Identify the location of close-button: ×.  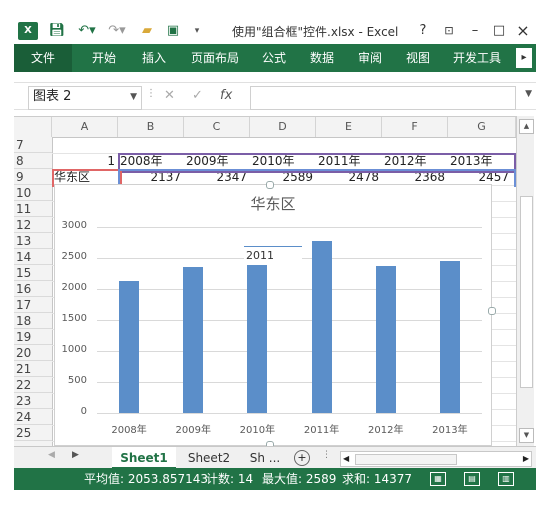
(523, 31).